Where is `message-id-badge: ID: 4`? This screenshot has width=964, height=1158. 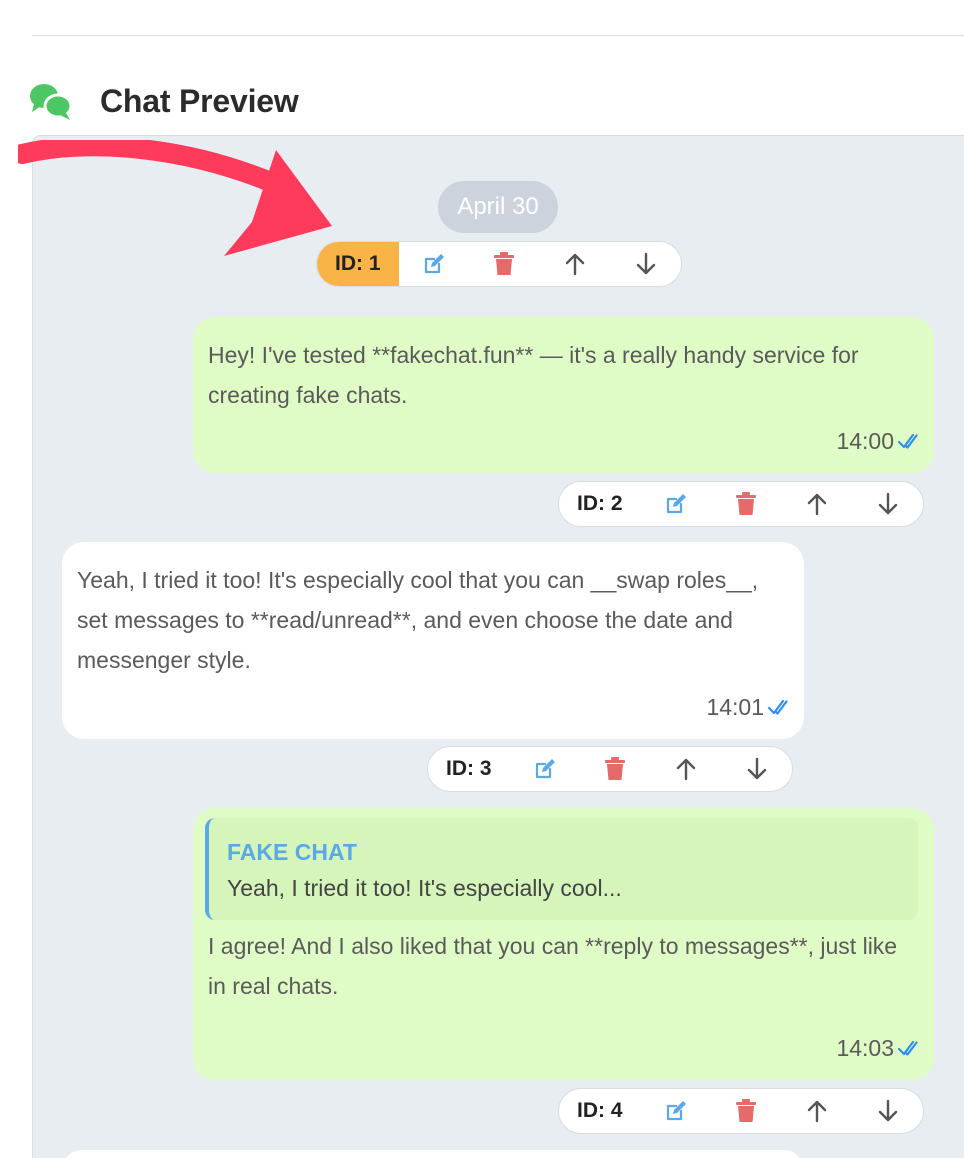 message-id-badge: ID: 4 is located at coordinates (600, 1111).